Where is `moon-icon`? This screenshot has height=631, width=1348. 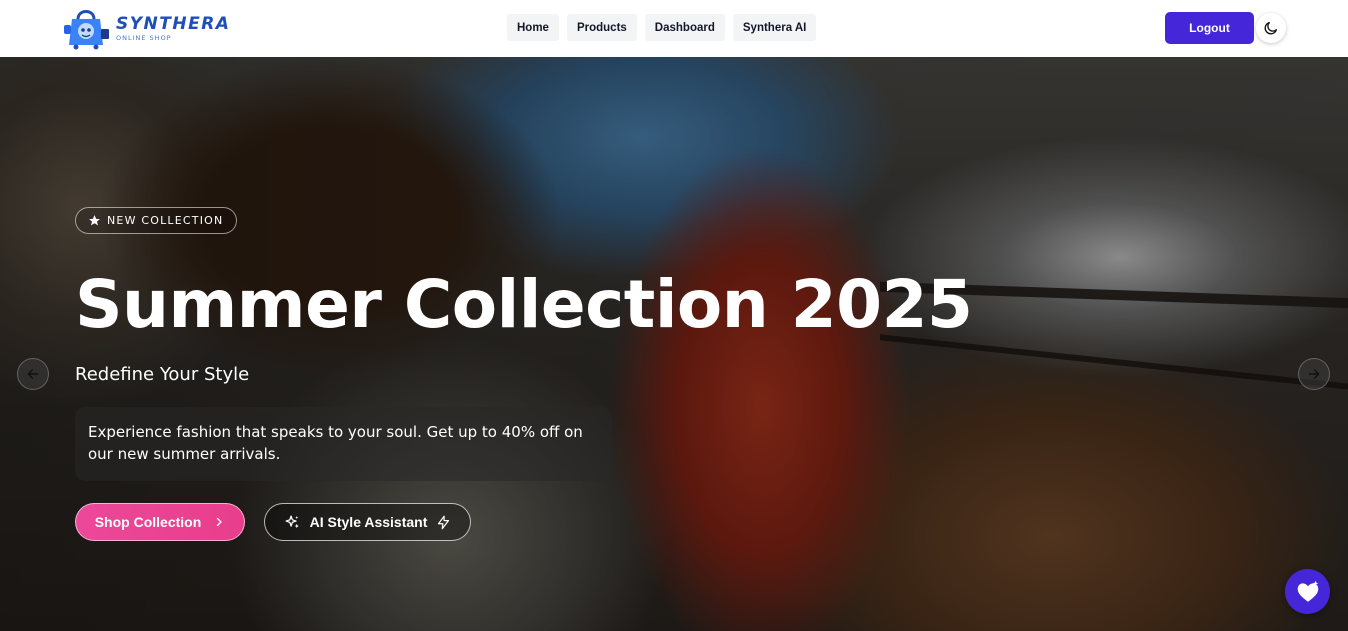
moon-icon is located at coordinates (1270, 28).